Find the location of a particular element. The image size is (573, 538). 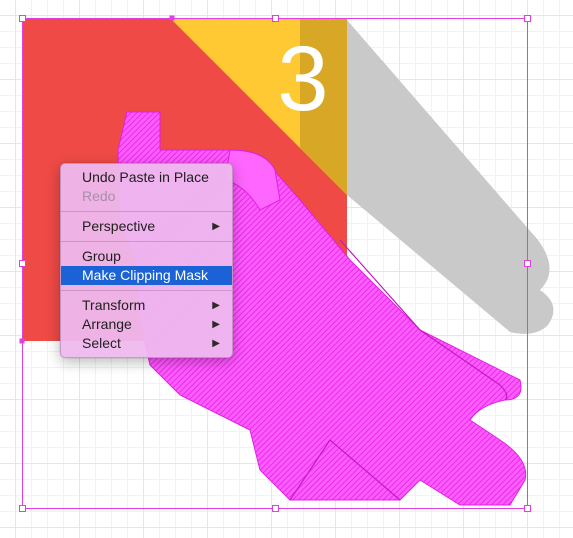

handle-bottom-right is located at coordinates (527, 508).